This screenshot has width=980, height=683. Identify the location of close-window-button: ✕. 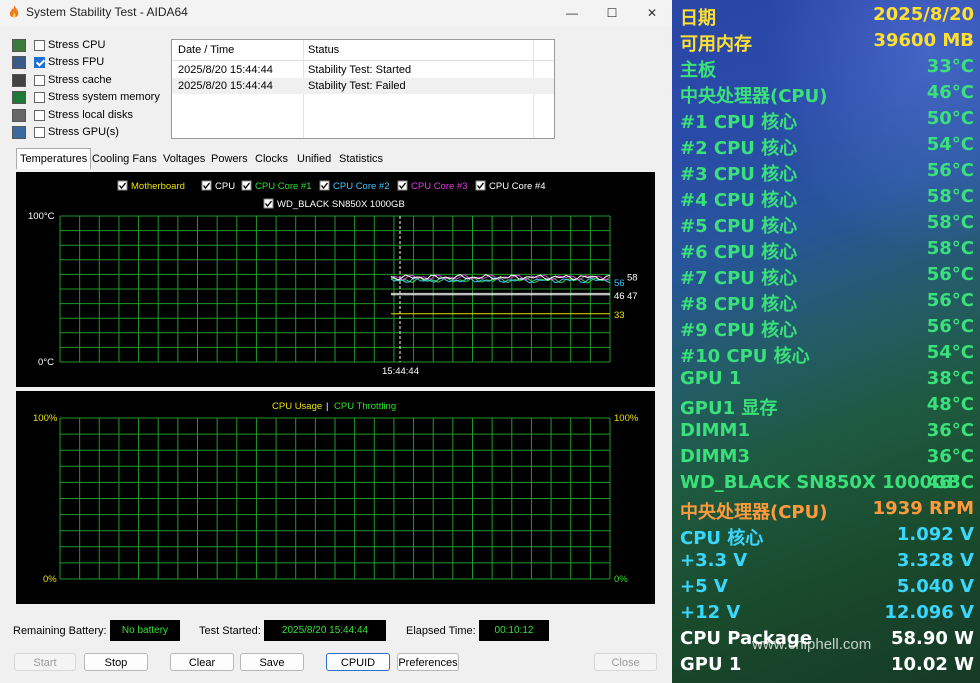
(652, 13).